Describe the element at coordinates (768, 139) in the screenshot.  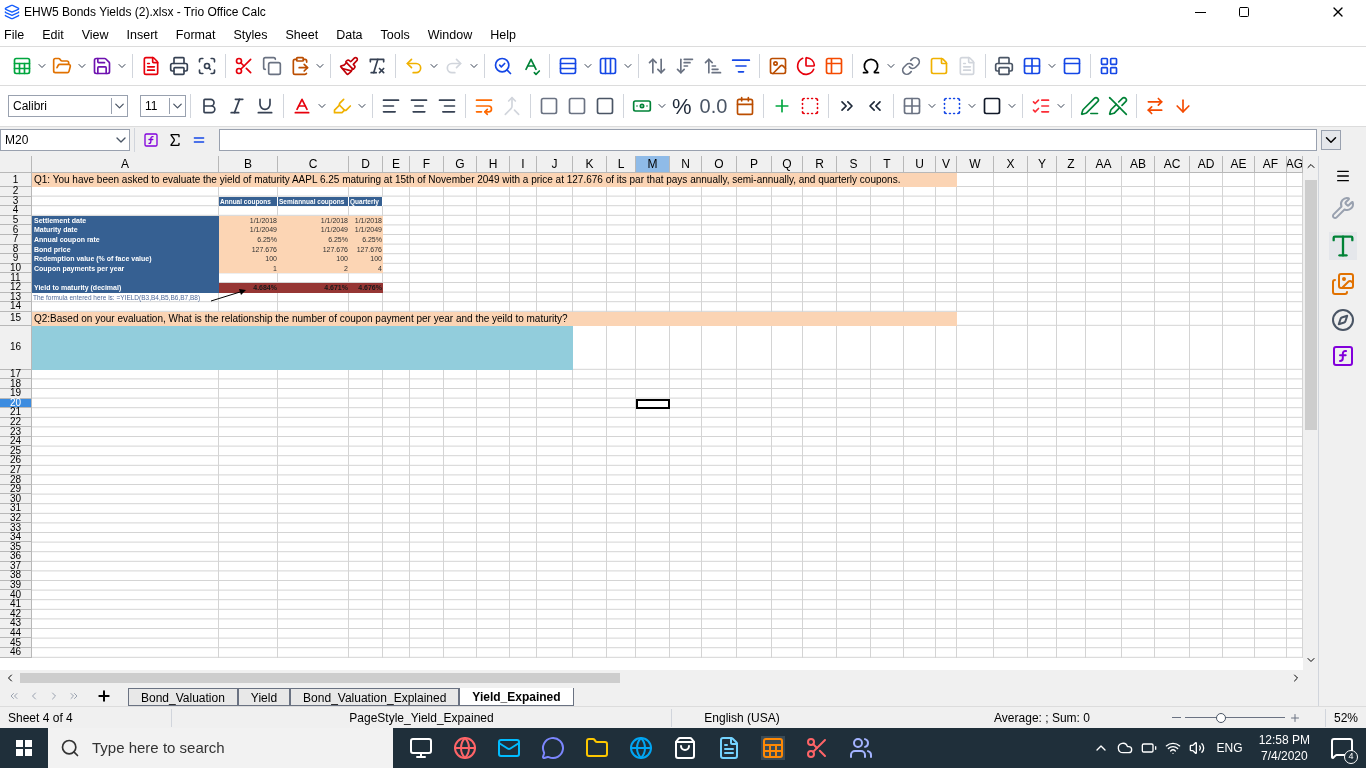
I see `formula-input` at that location.